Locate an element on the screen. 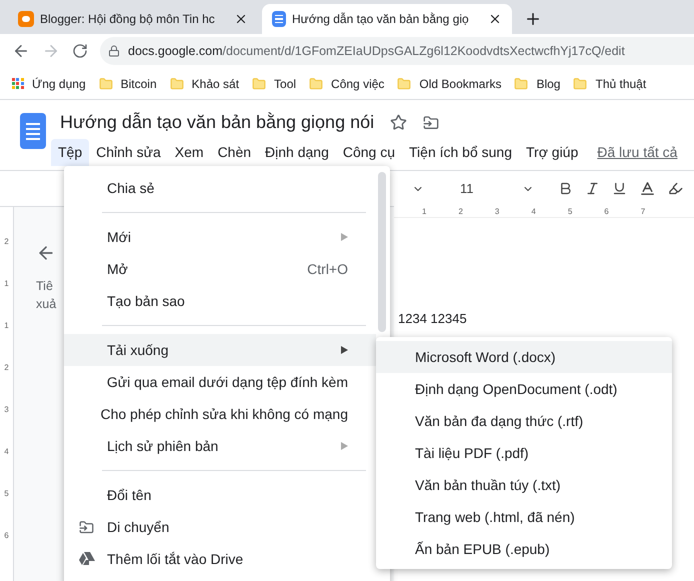 This screenshot has height=581, width=694. blogger-logo-icon is located at coordinates (26, 19).